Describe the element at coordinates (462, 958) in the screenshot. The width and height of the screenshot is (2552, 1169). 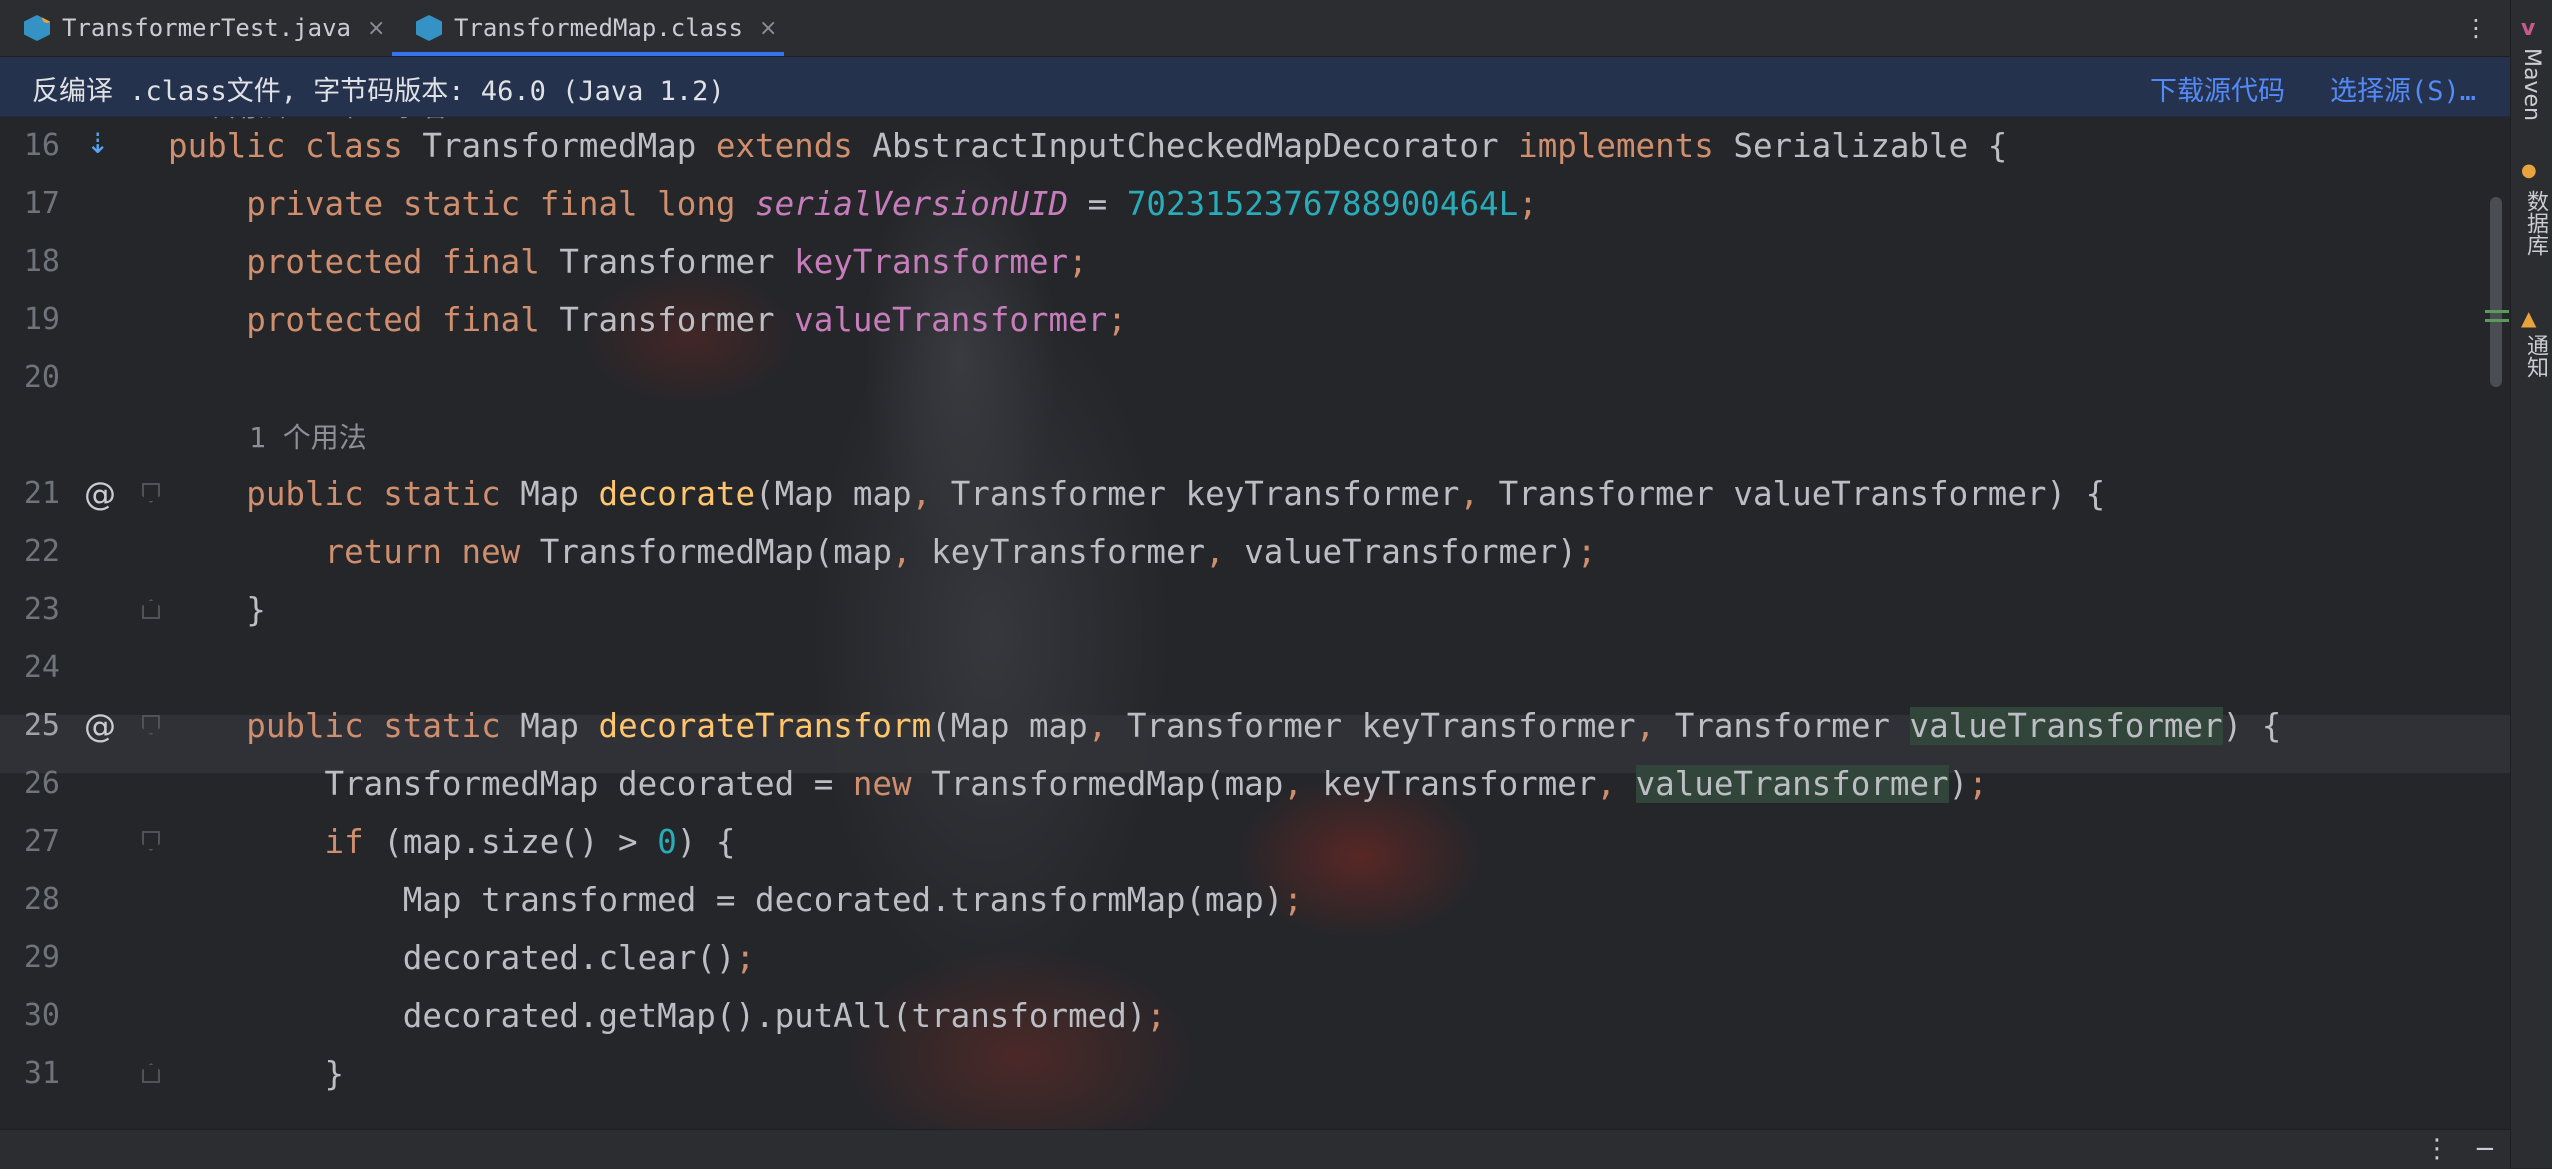
I see `code-text: decorated.clear();` at that location.